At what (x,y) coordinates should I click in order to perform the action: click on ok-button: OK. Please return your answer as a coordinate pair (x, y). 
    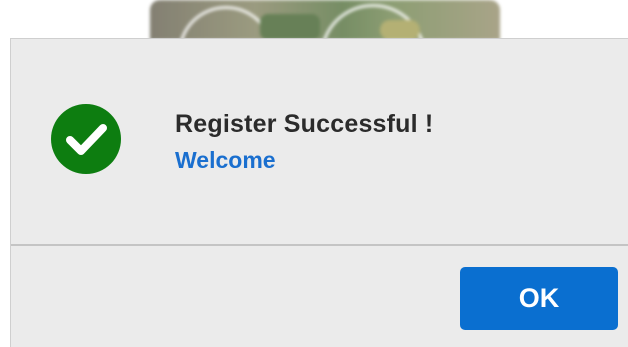
    Looking at the image, I should click on (539, 298).